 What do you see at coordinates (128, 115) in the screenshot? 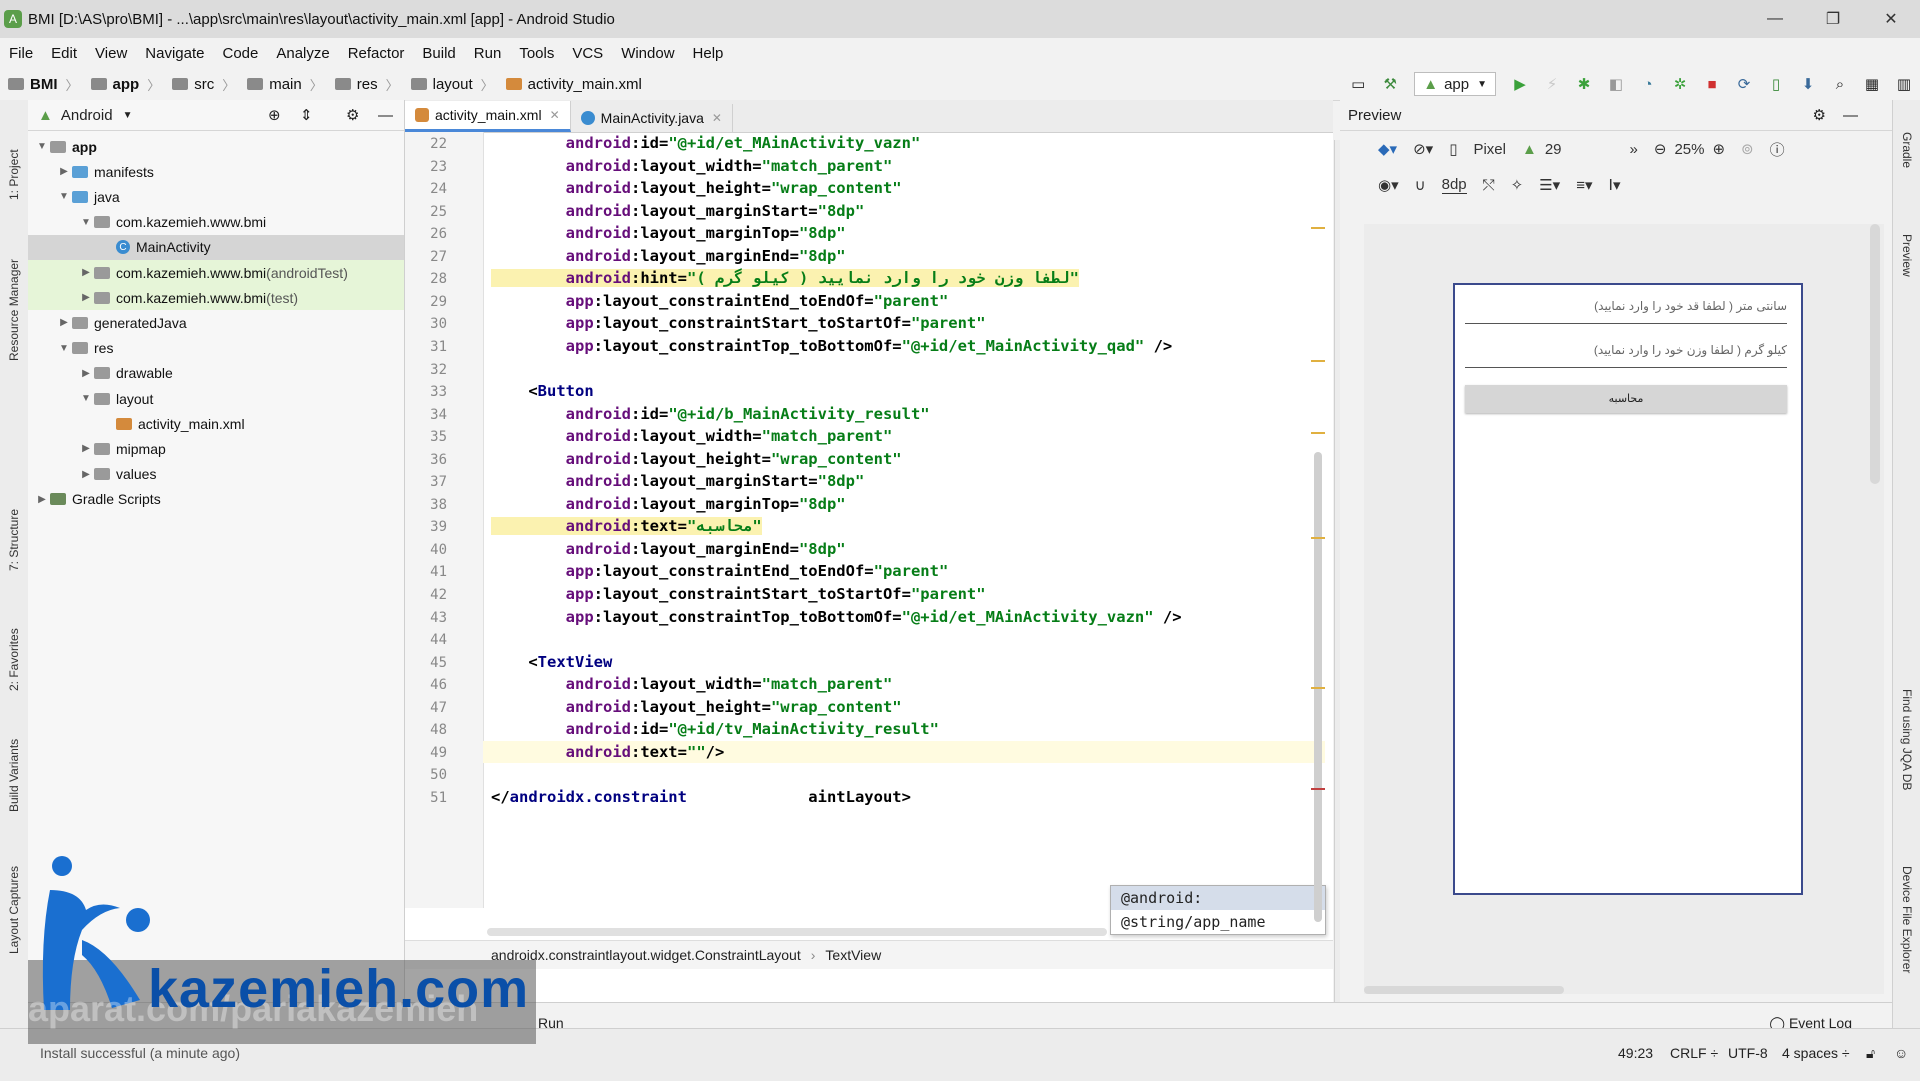
I see `chevron-down-icon: ▼` at bounding box center [128, 115].